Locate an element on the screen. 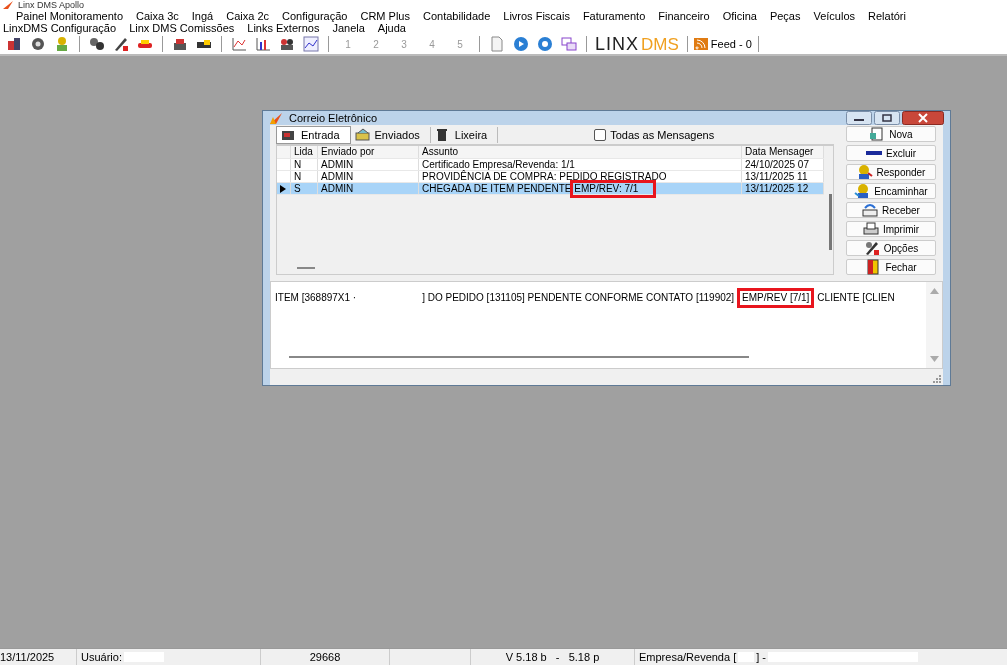 This screenshot has height=665, width=1007. table-row: N ADMIN PROVIDÊNCIA DE COMPRA: PEDIDO REGISTRADO 13/11/2025 11 is located at coordinates (550, 177).